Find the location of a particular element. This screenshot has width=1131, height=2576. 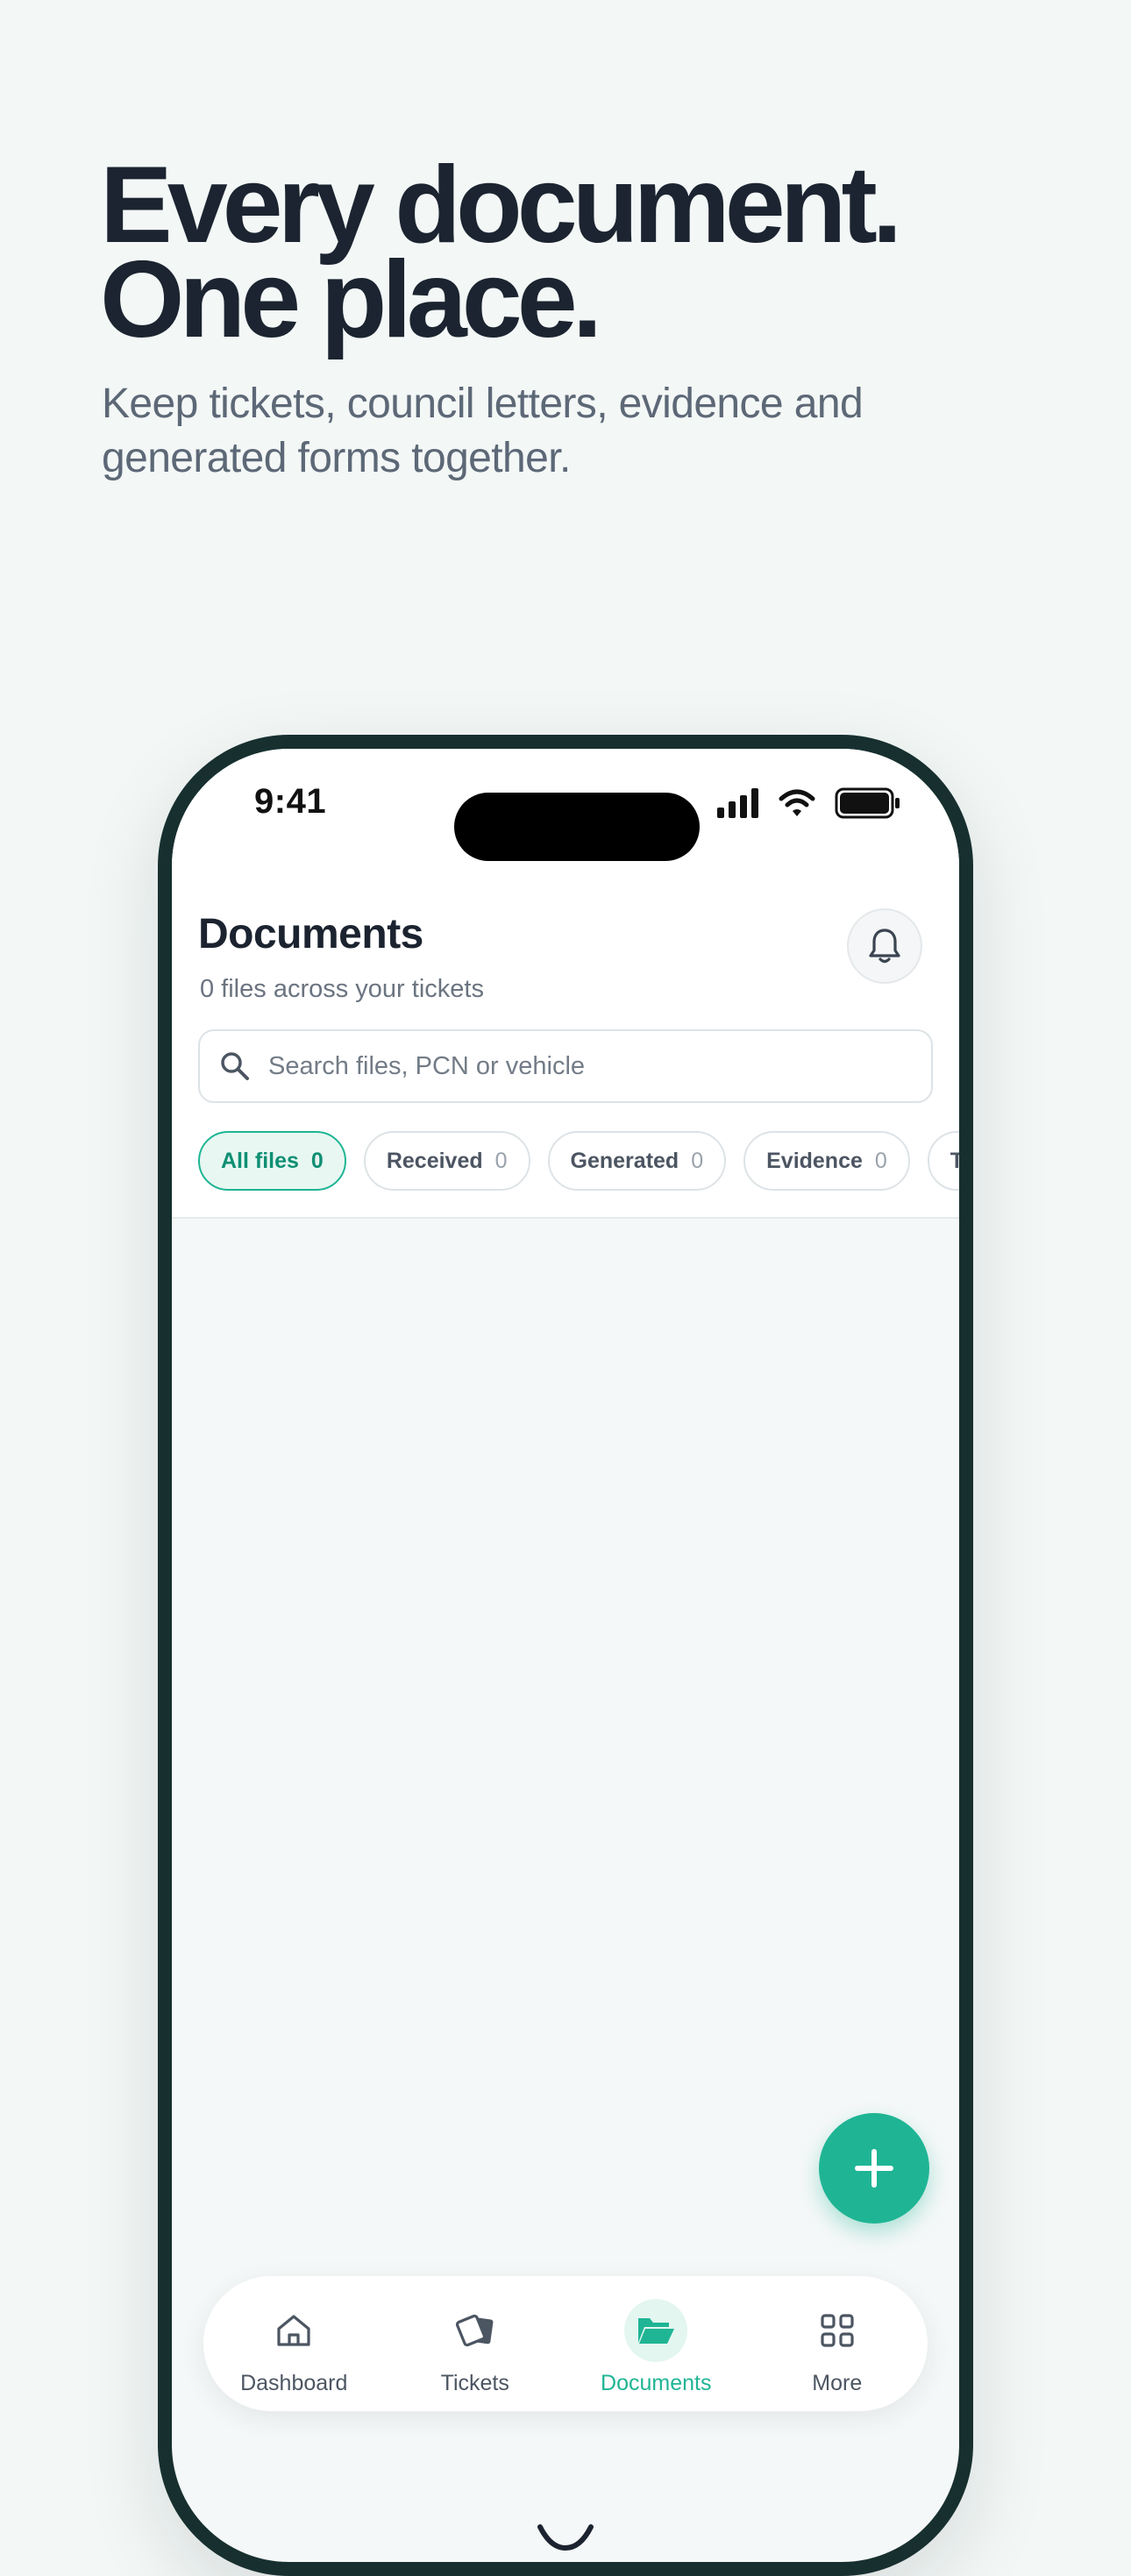

filter-chip-truncated: T is located at coordinates (943, 1161).